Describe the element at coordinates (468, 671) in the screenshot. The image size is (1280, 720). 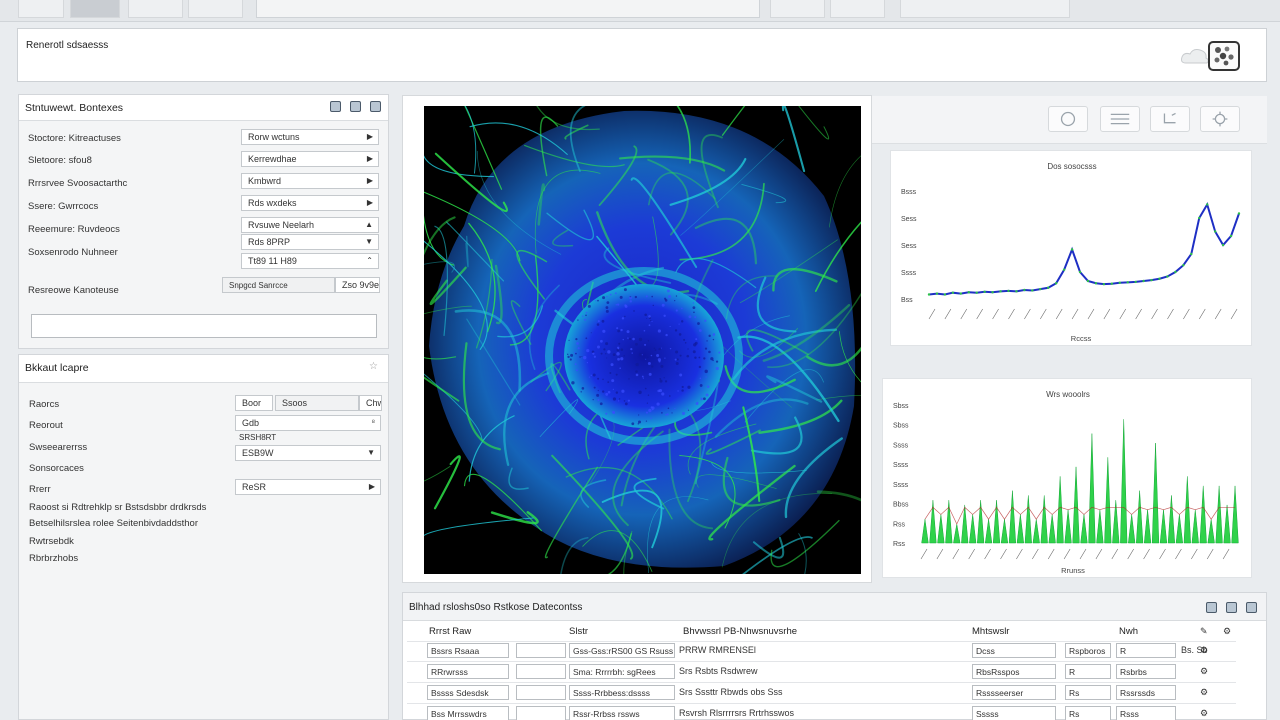
I see `table-cell: RRrwrsss` at that location.